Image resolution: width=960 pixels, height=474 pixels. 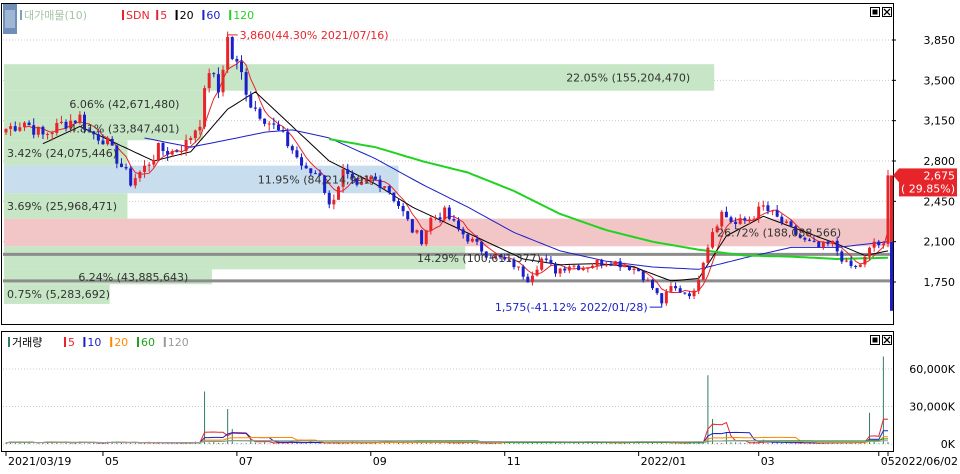 I want to click on date-tick-label: 03, so click(x=768, y=461).